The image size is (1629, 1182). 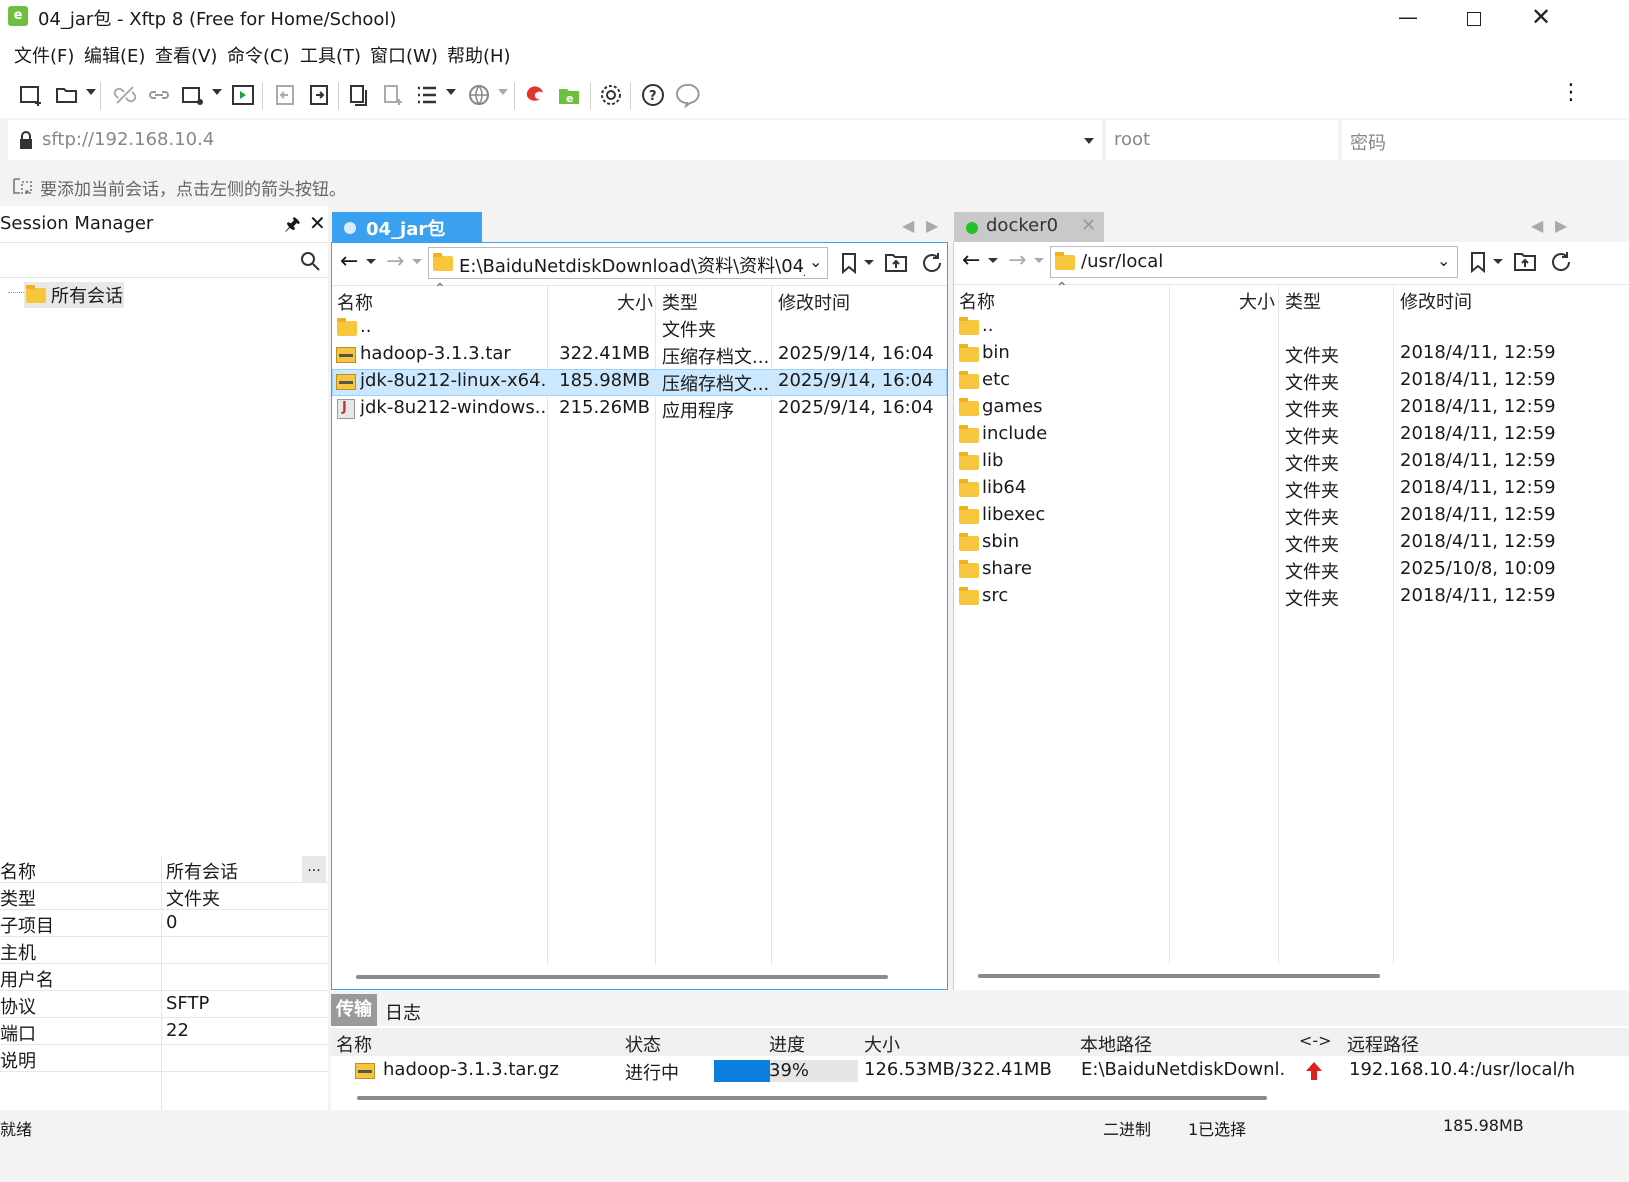 I want to click on forward-arrow-icon: →, so click(x=395, y=261).